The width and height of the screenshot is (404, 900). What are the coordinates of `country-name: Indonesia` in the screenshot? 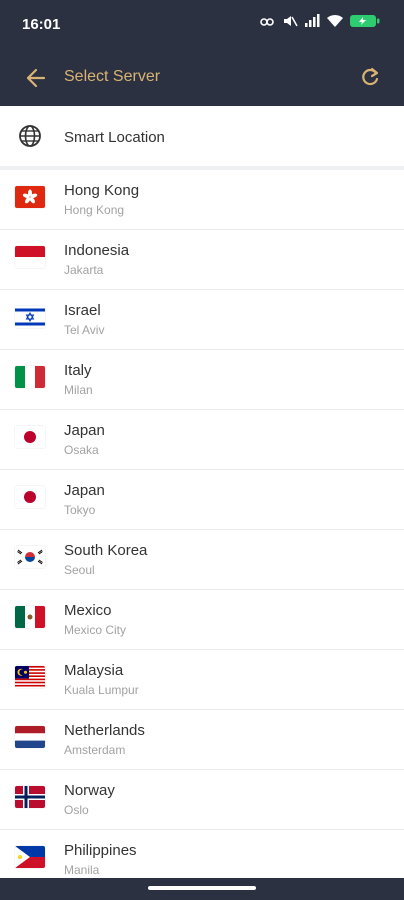 It's located at (97, 250).